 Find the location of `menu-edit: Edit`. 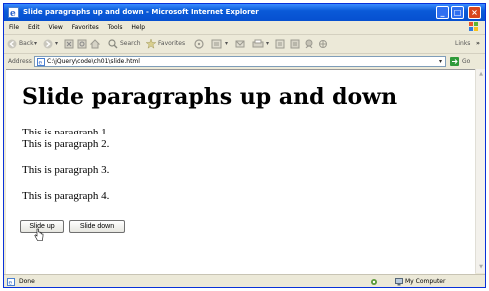

menu-edit: Edit is located at coordinates (34, 27).